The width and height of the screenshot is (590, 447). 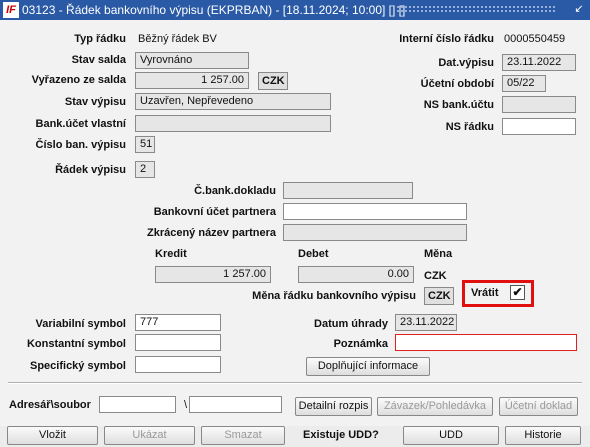 I want to click on radek-vypisu-label: Řádek výpisu, so click(x=90, y=170).